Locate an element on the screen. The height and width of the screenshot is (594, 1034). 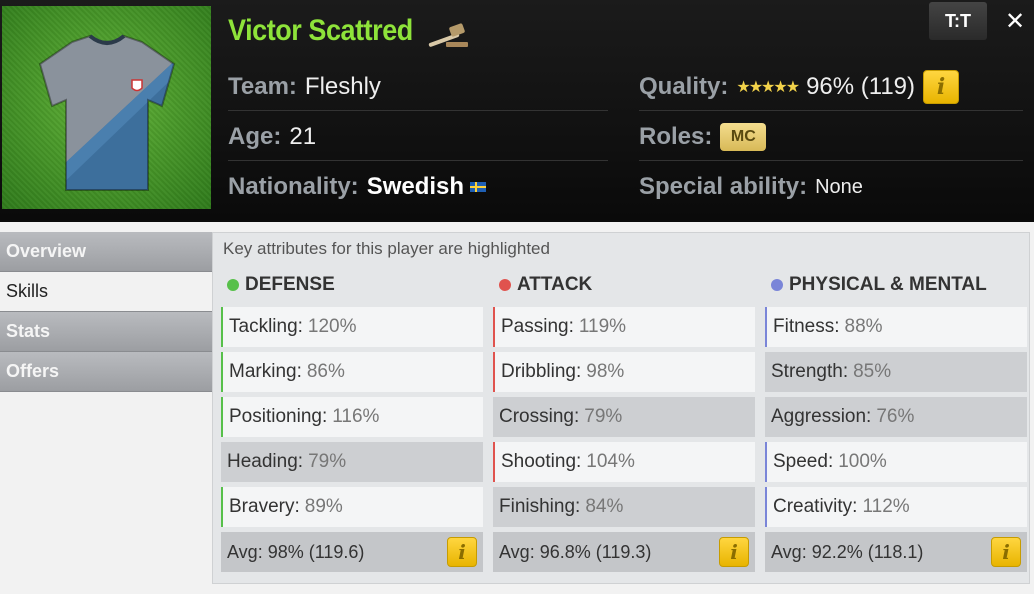
quality-label: Quality: is located at coordinates (684, 86).